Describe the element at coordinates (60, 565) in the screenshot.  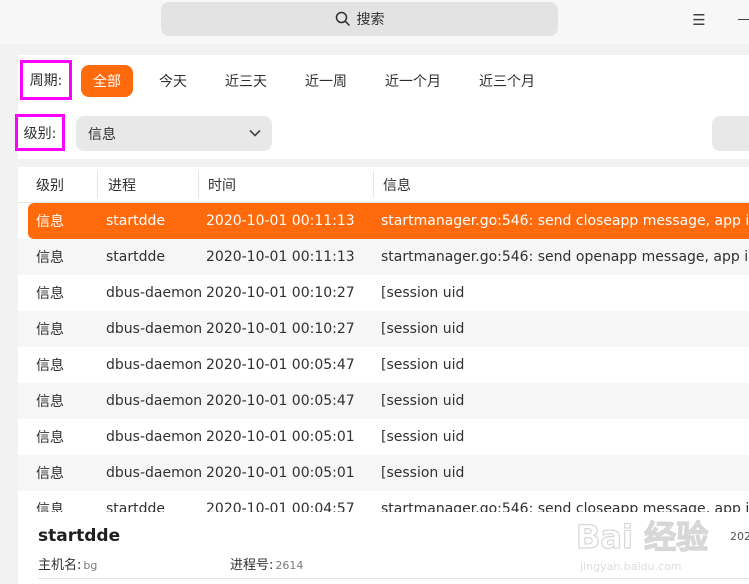
I see `host-label: 主机名:` at that location.